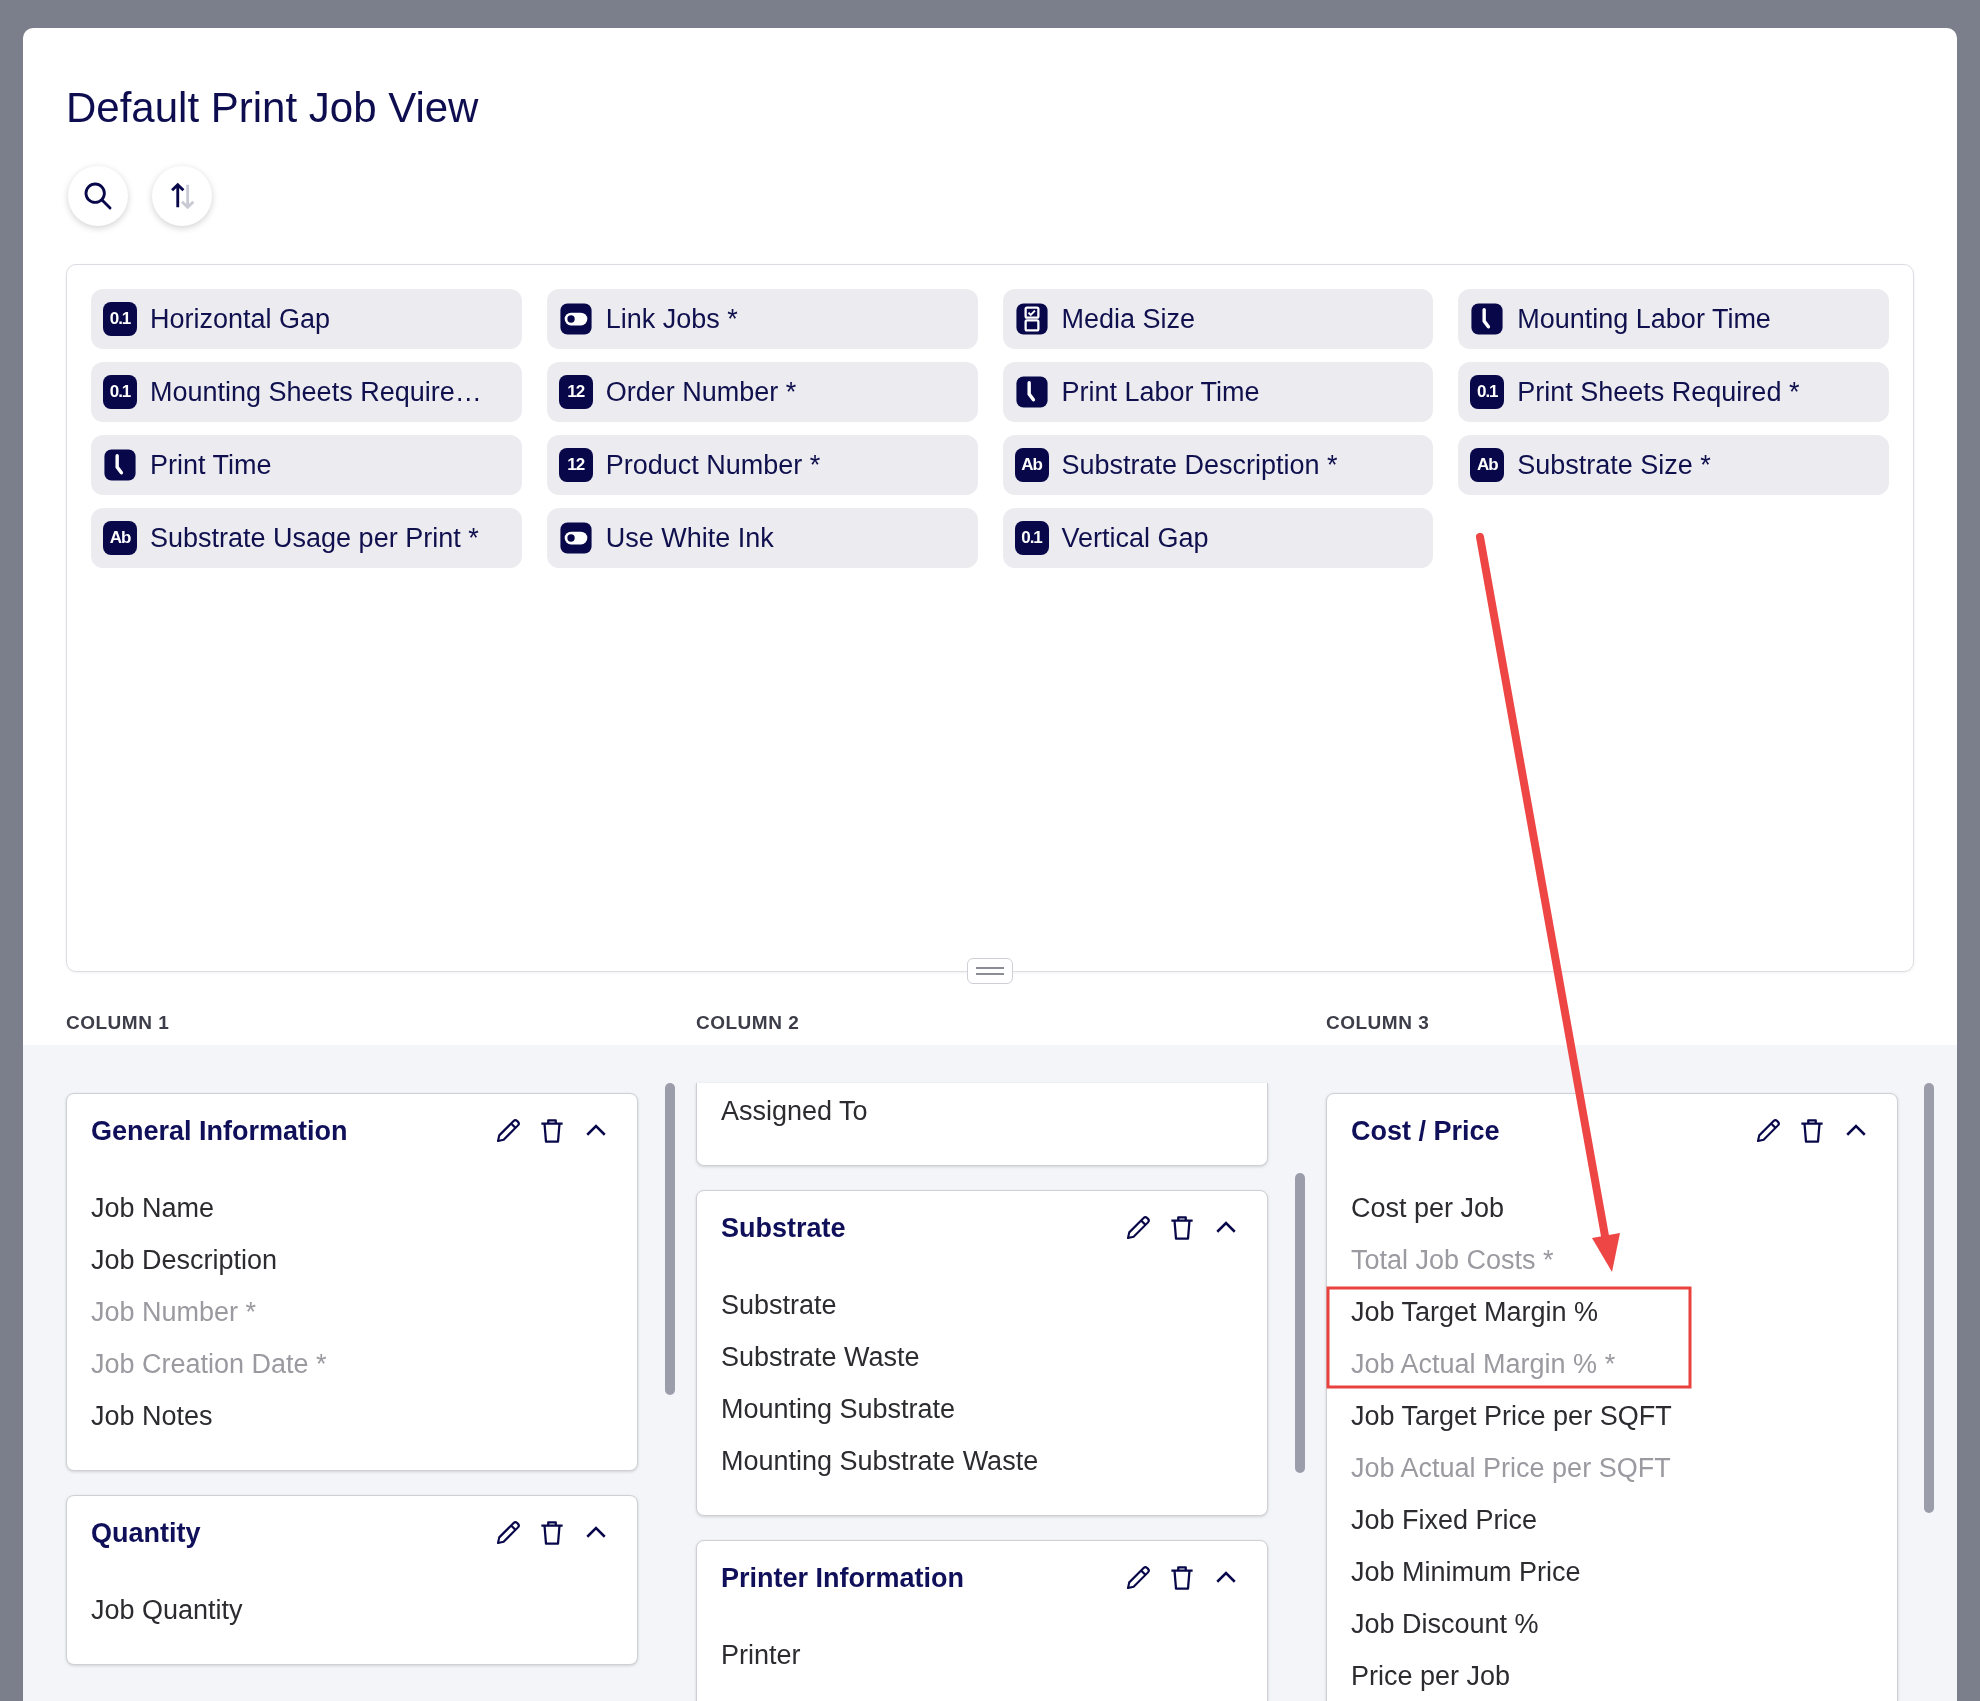  I want to click on page-title: Default Print Job View, so click(273, 108).